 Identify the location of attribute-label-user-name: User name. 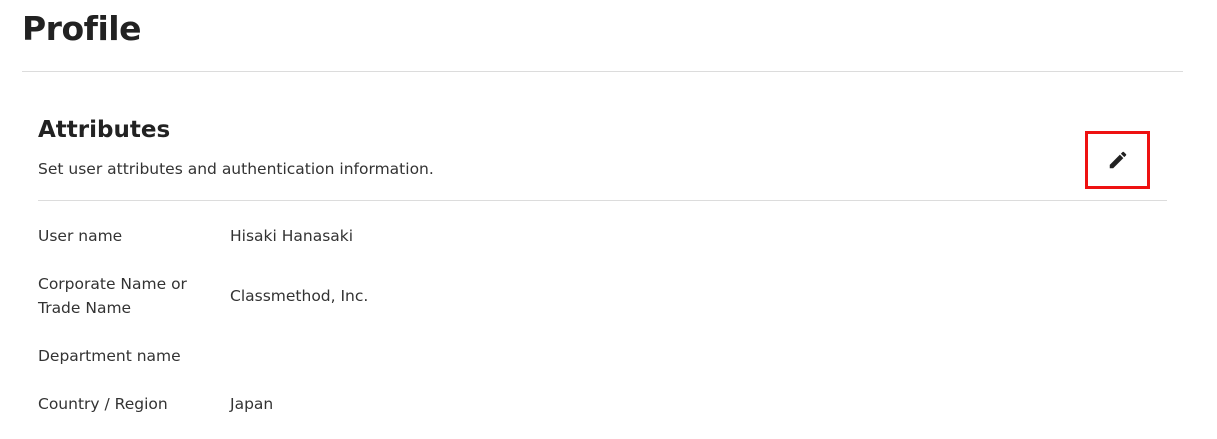
(80, 236).